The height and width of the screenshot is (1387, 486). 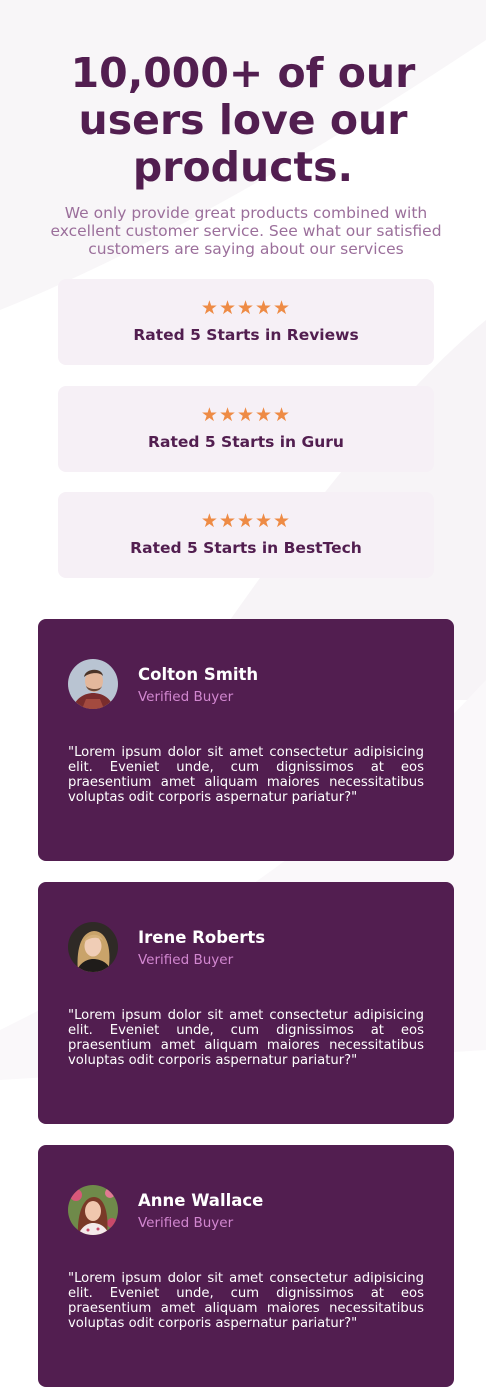 What do you see at coordinates (93, 684) in the screenshot?
I see `man-portrait-icon` at bounding box center [93, 684].